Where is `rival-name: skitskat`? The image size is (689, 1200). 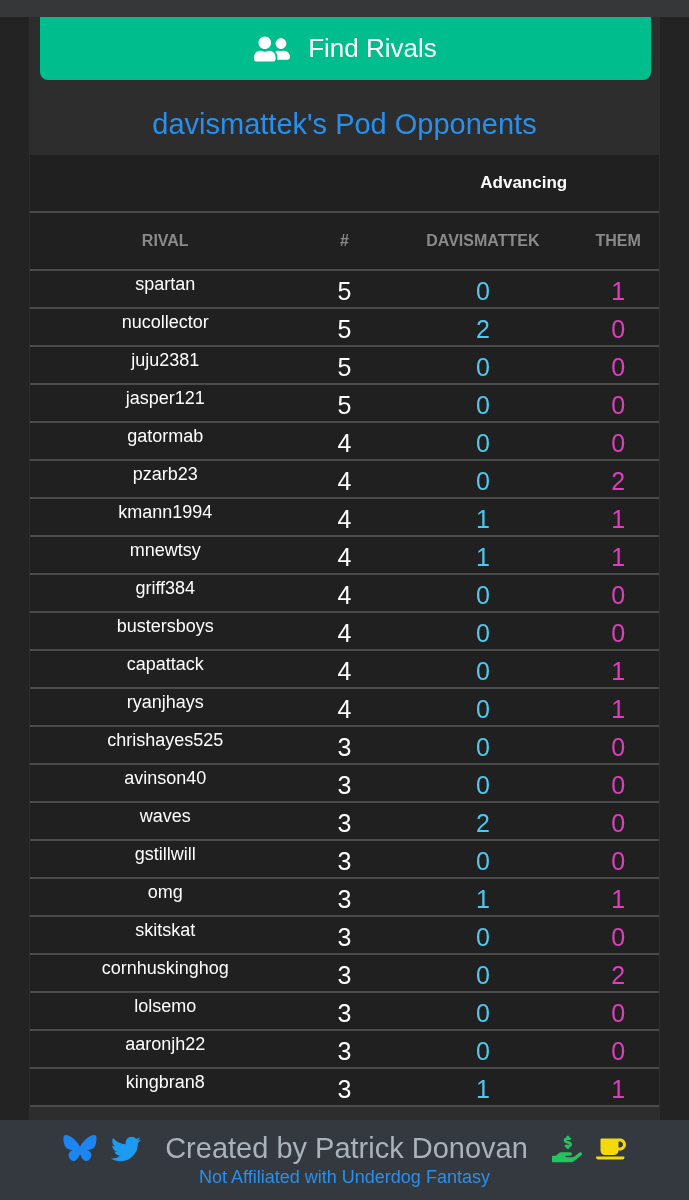
rival-name: skitskat is located at coordinates (165, 935).